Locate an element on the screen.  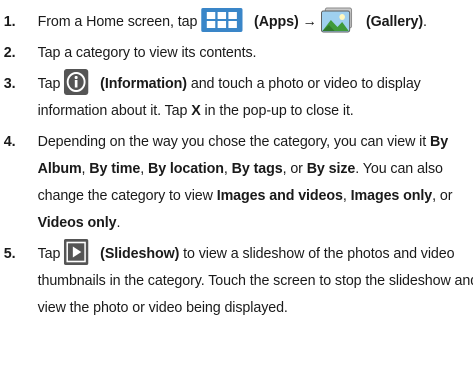
information-icon is located at coordinates (76, 81).